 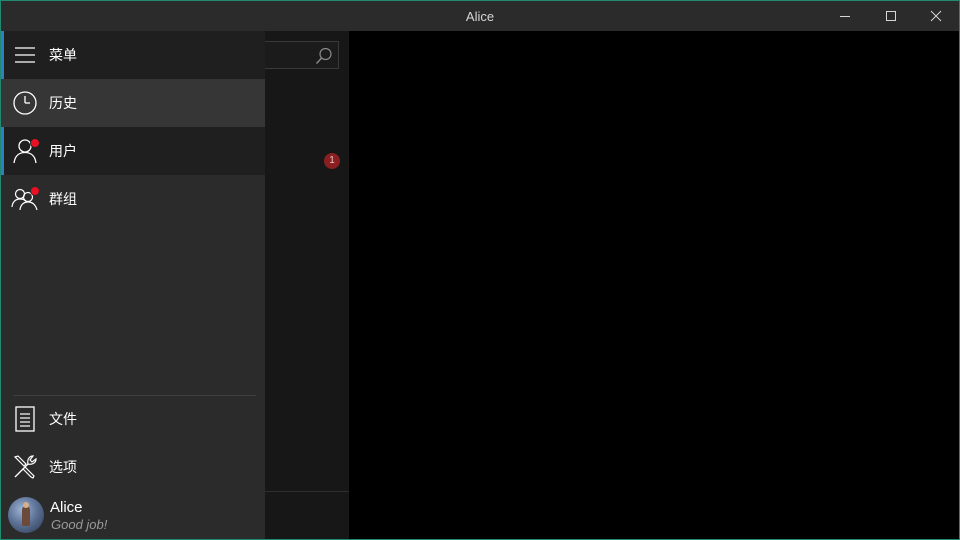 What do you see at coordinates (324, 56) in the screenshot?
I see `search-icon` at bounding box center [324, 56].